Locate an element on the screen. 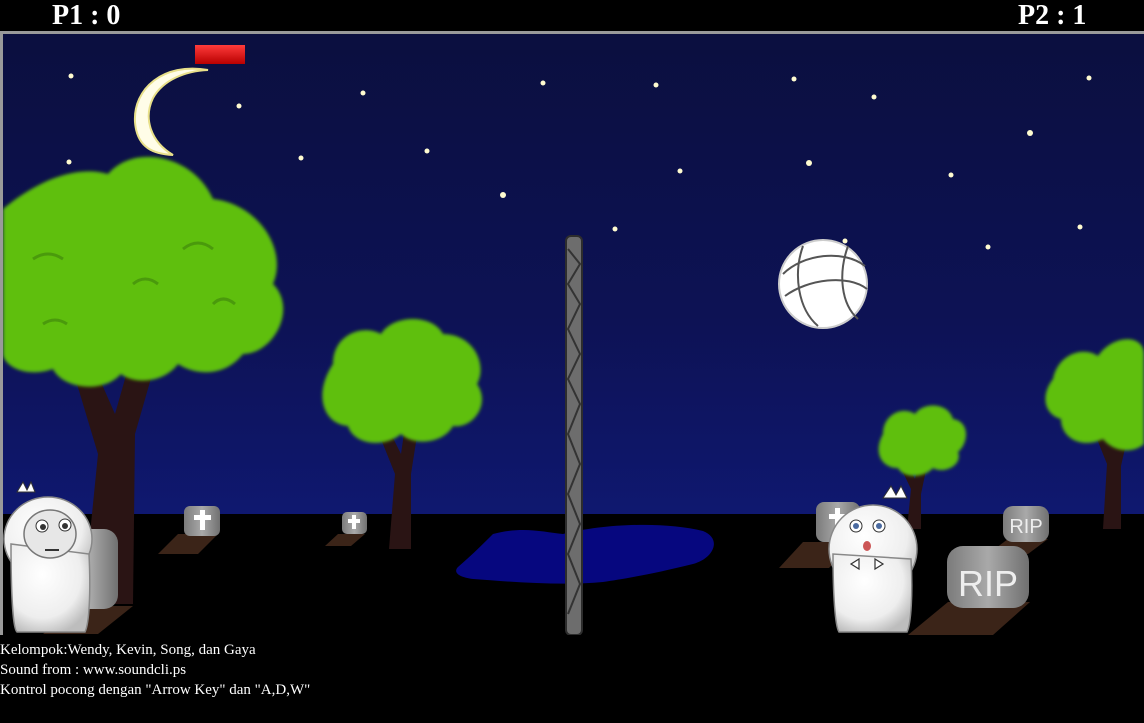 Image resolution: width=1144 pixels, height=723 pixels. score-bar: P1 : 0 P2 : 1 is located at coordinates (572, 15).